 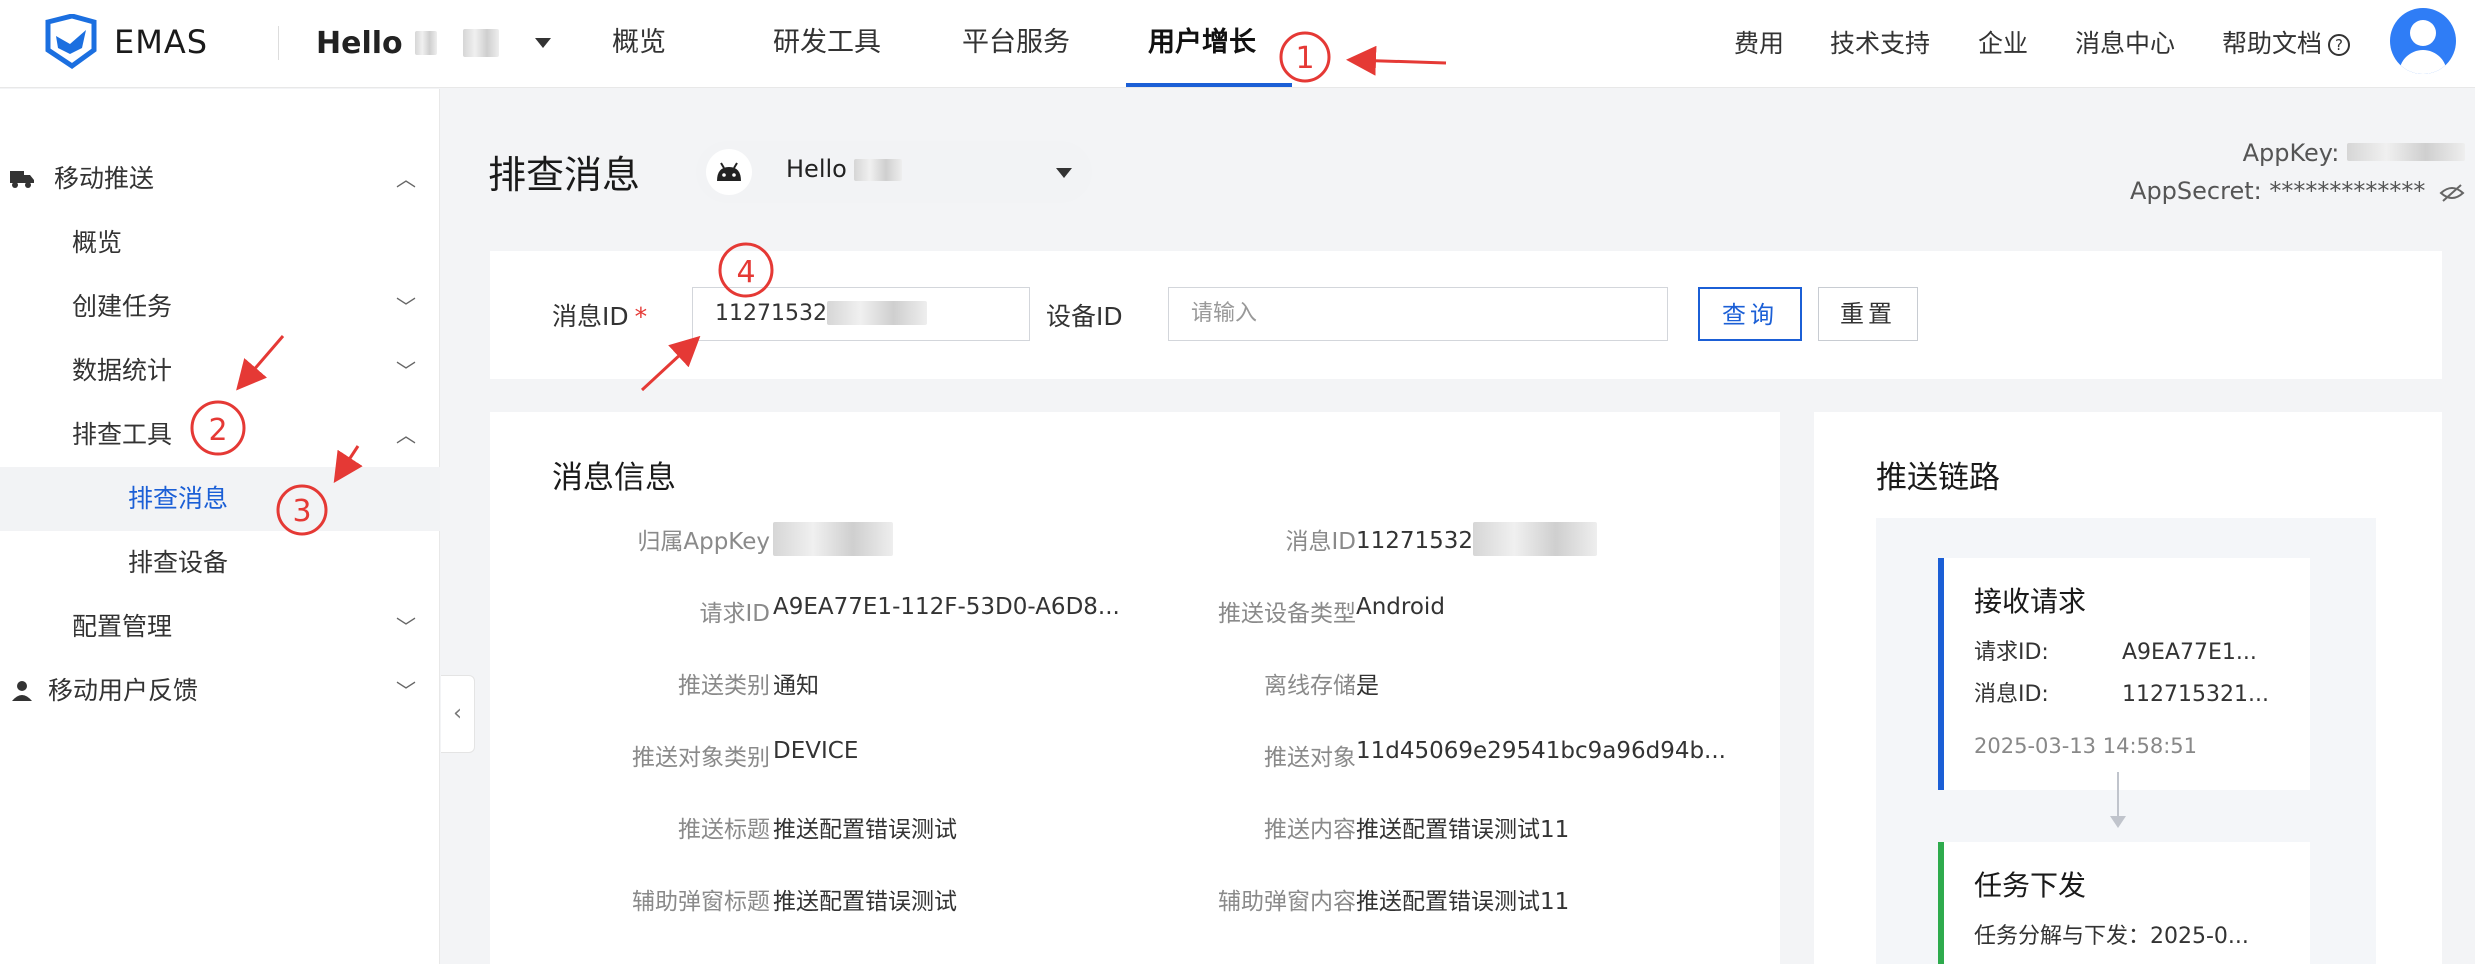 I want to click on sidebar-item-overview: 概览, so click(x=220, y=243).